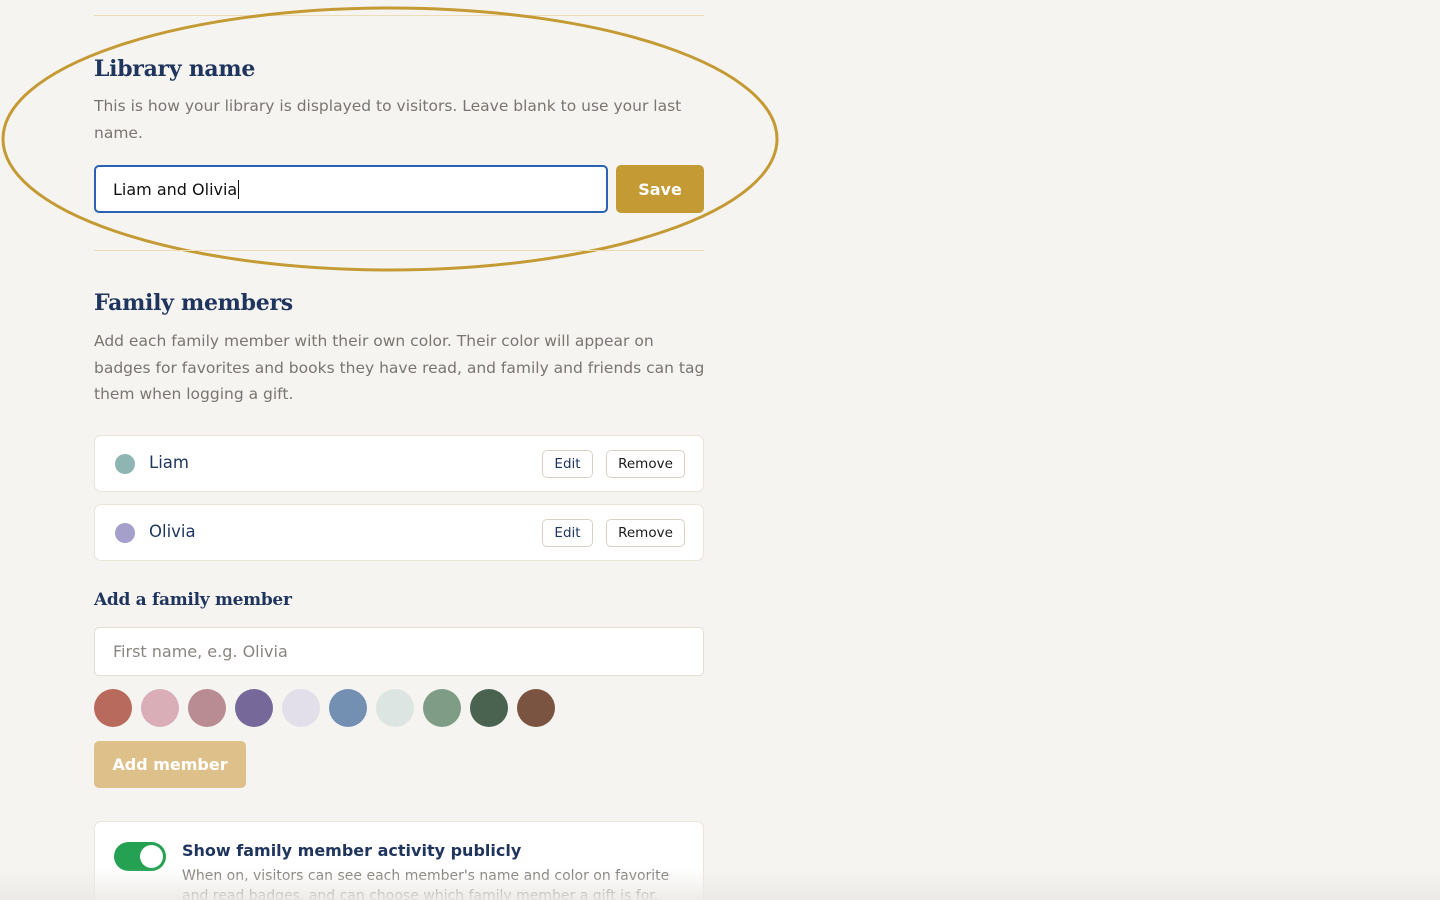  I want to click on member-name: Liam, so click(169, 462).